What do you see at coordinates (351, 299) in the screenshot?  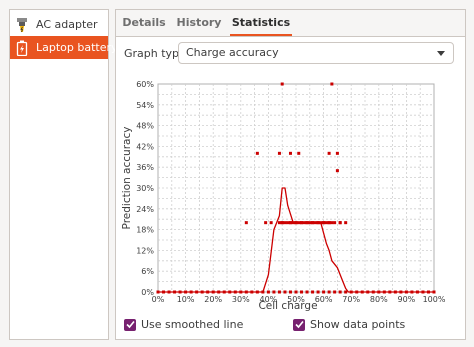 I see `x-tick-label: 70%` at bounding box center [351, 299].